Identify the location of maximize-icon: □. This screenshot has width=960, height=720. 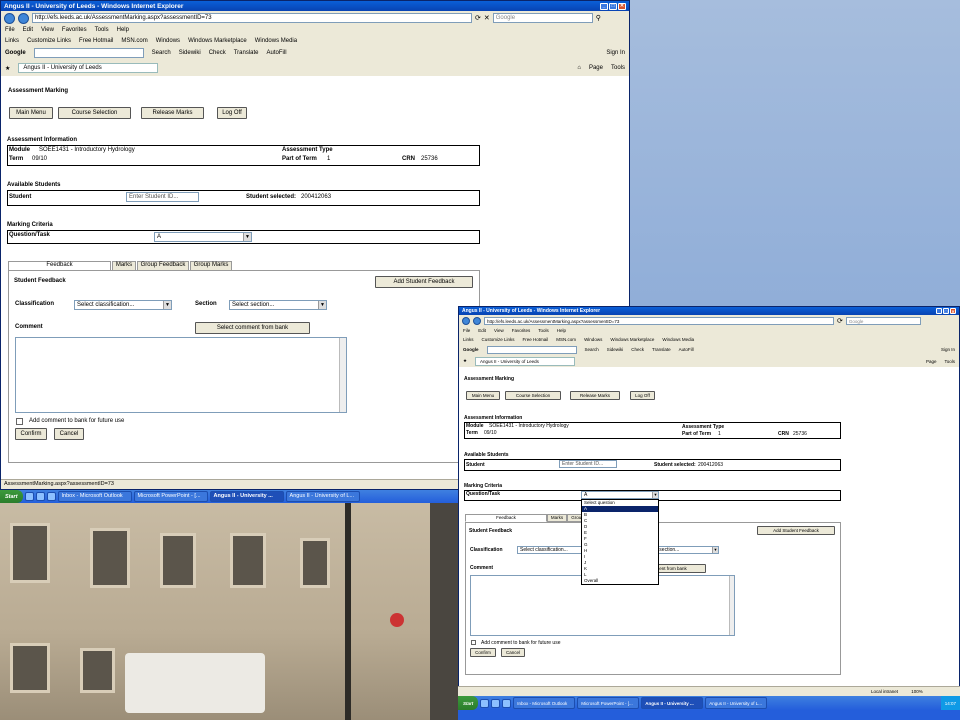
(613, 6).